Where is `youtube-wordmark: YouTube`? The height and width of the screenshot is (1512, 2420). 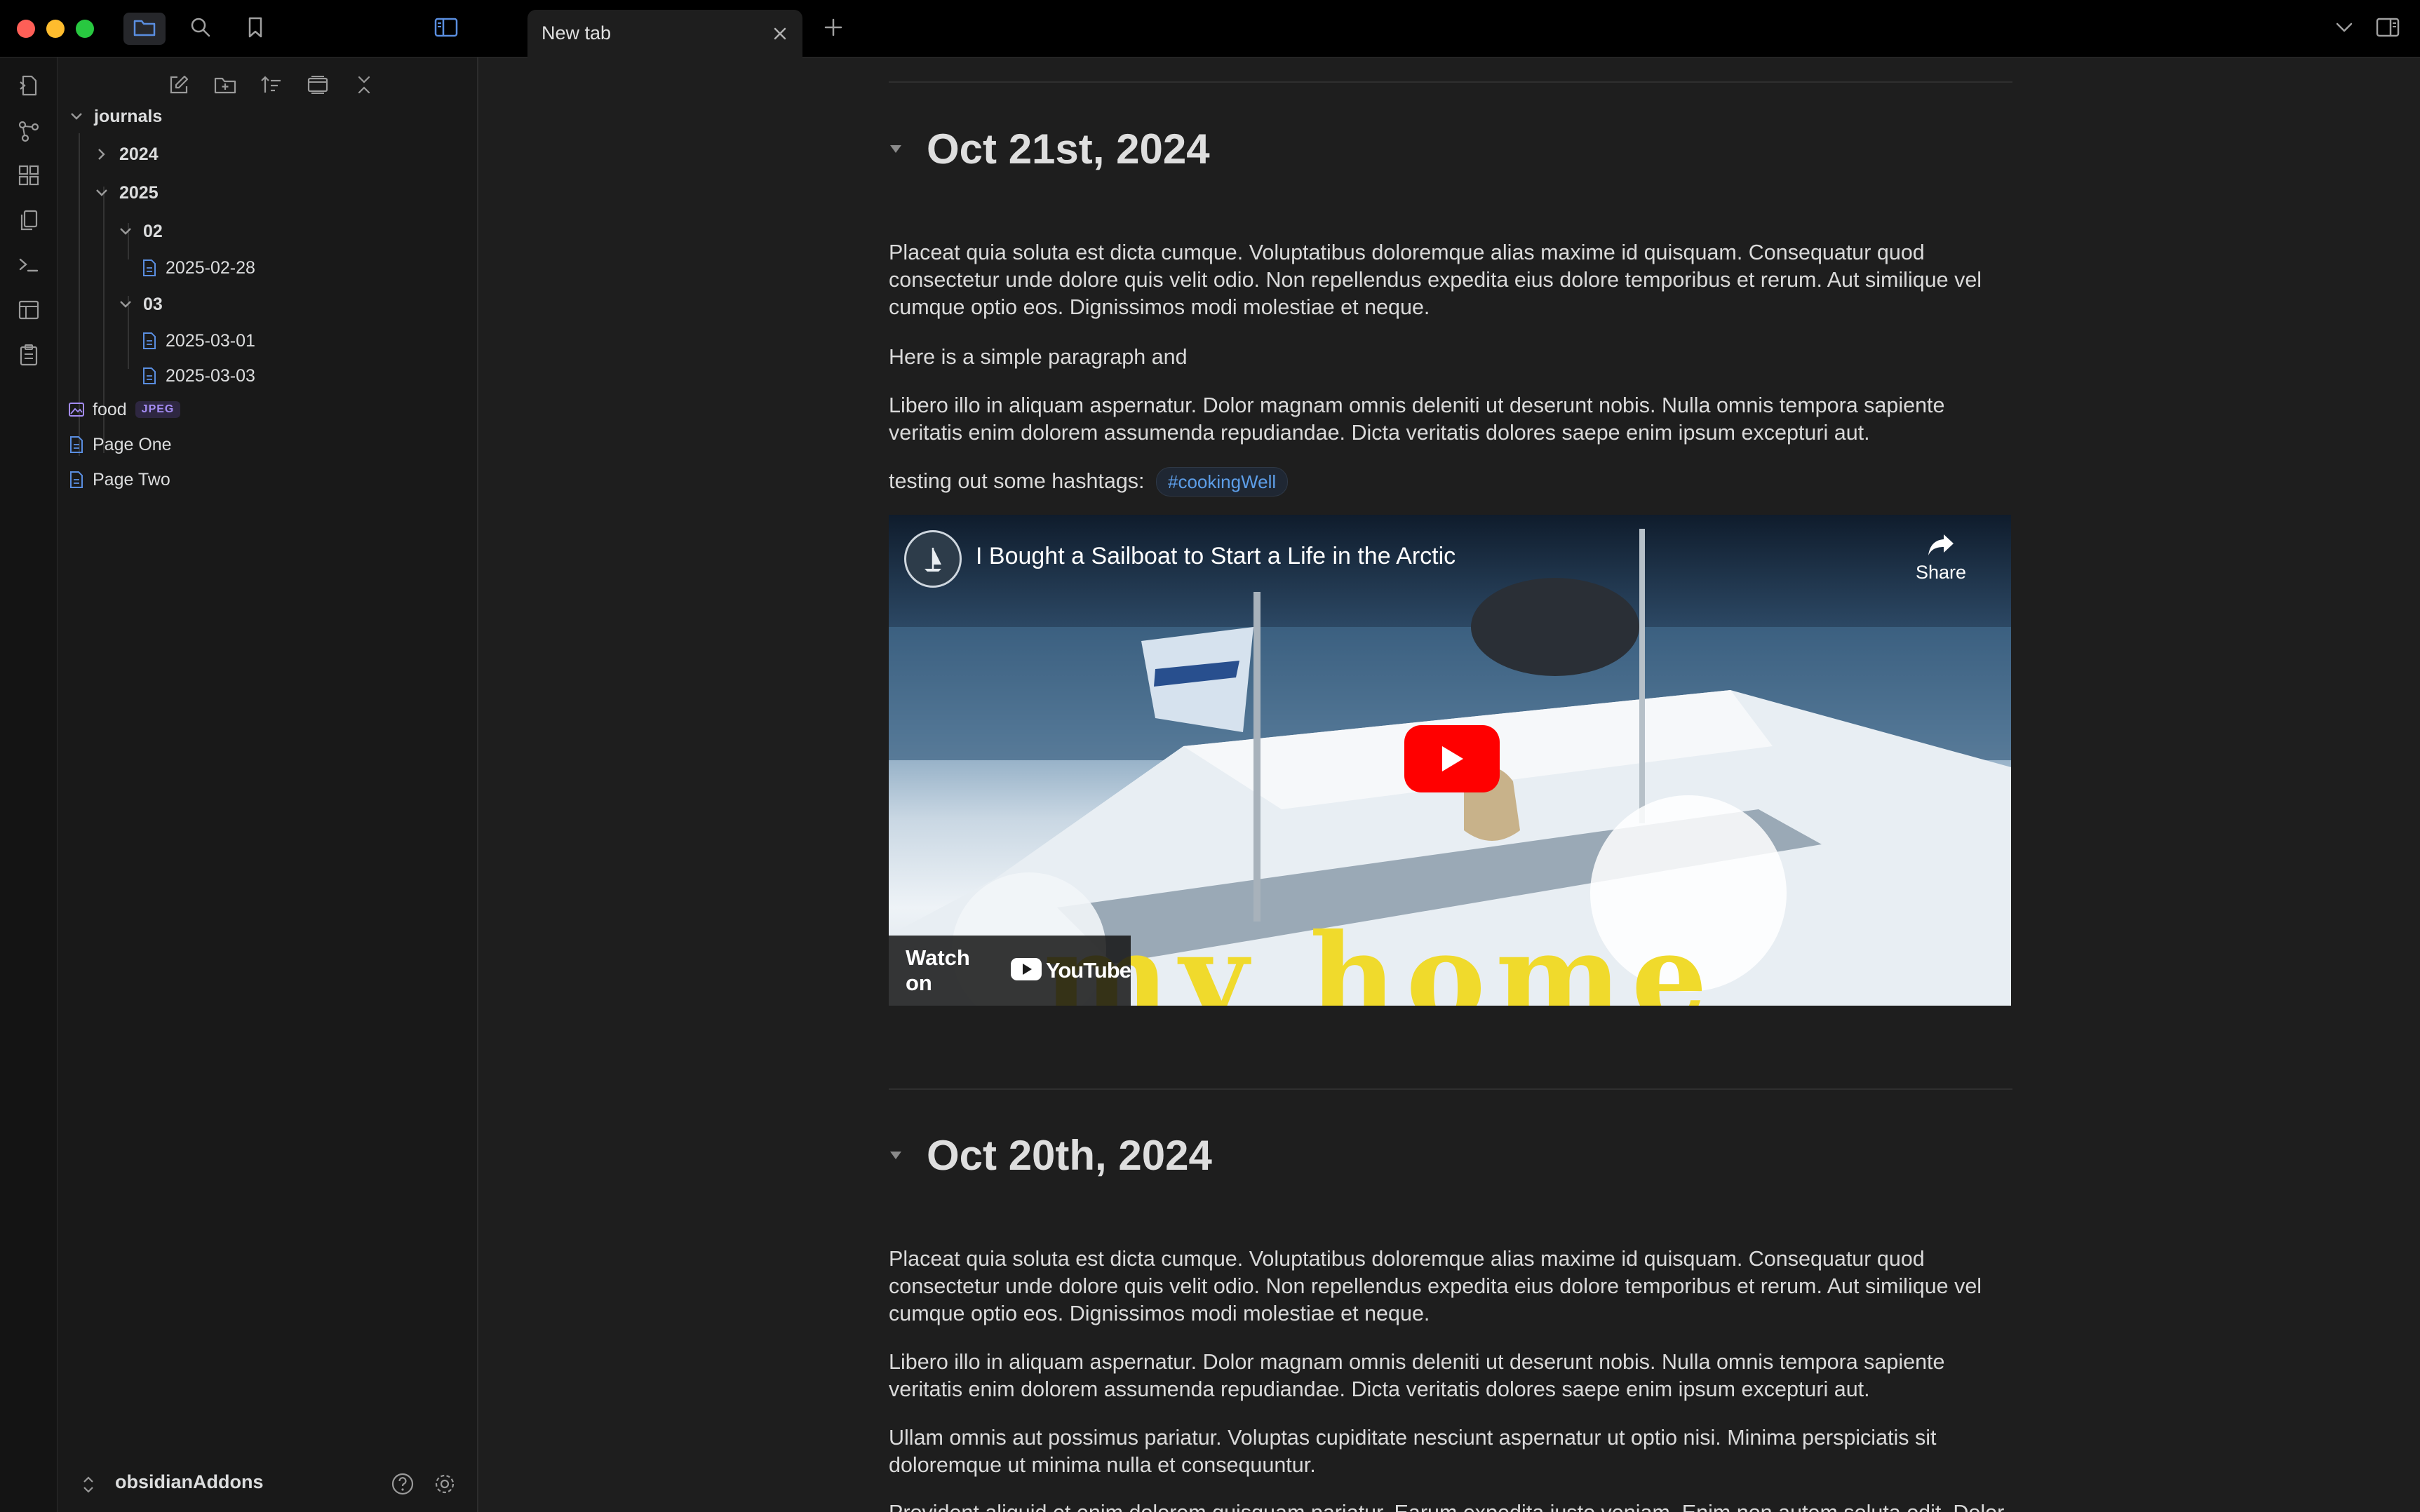 youtube-wordmark: YouTube is located at coordinates (1088, 970).